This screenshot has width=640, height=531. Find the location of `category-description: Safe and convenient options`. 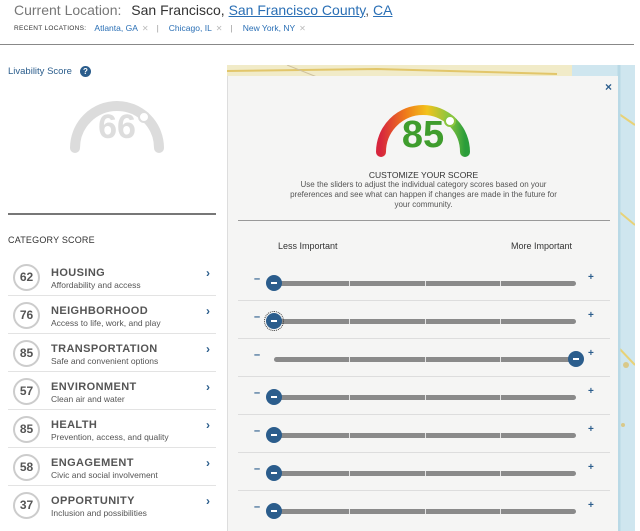

category-description: Safe and convenient options is located at coordinates (105, 361).